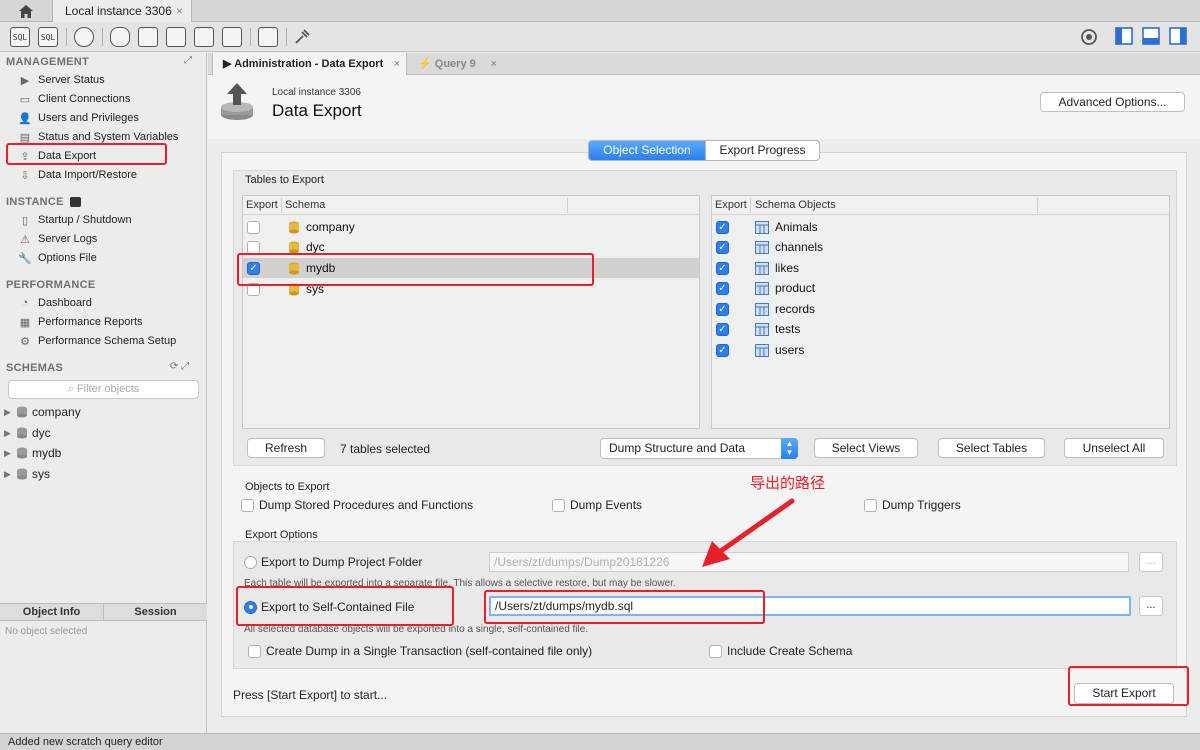 This screenshot has height=750, width=1200. I want to click on sidebar-item-server-logs: ⚠ Server Logs, so click(57, 239).